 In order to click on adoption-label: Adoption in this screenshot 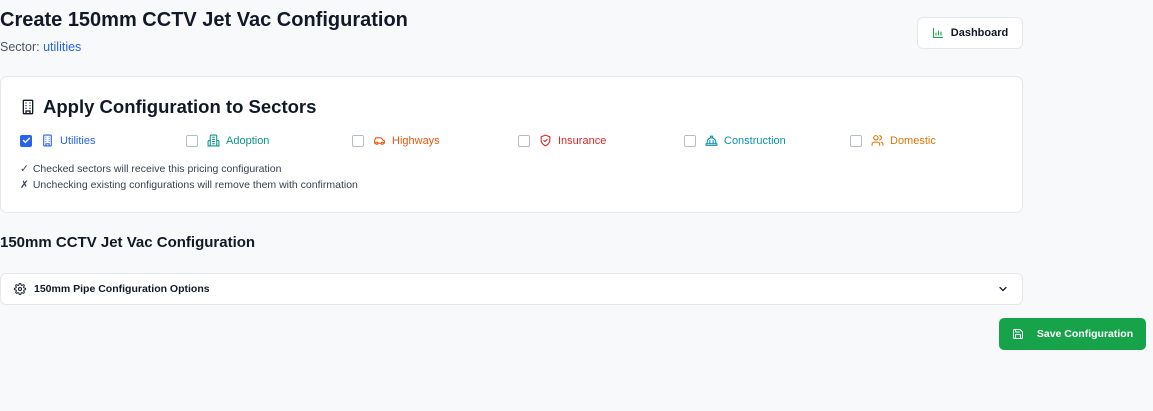, I will do `click(248, 140)`.